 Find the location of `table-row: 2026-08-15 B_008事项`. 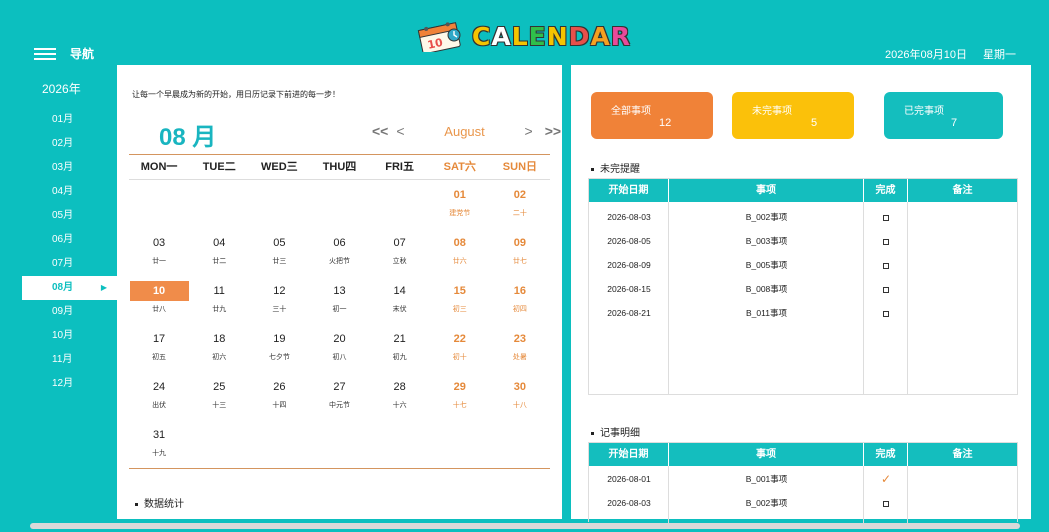

table-row: 2026-08-15 B_008事项 is located at coordinates (803, 290).